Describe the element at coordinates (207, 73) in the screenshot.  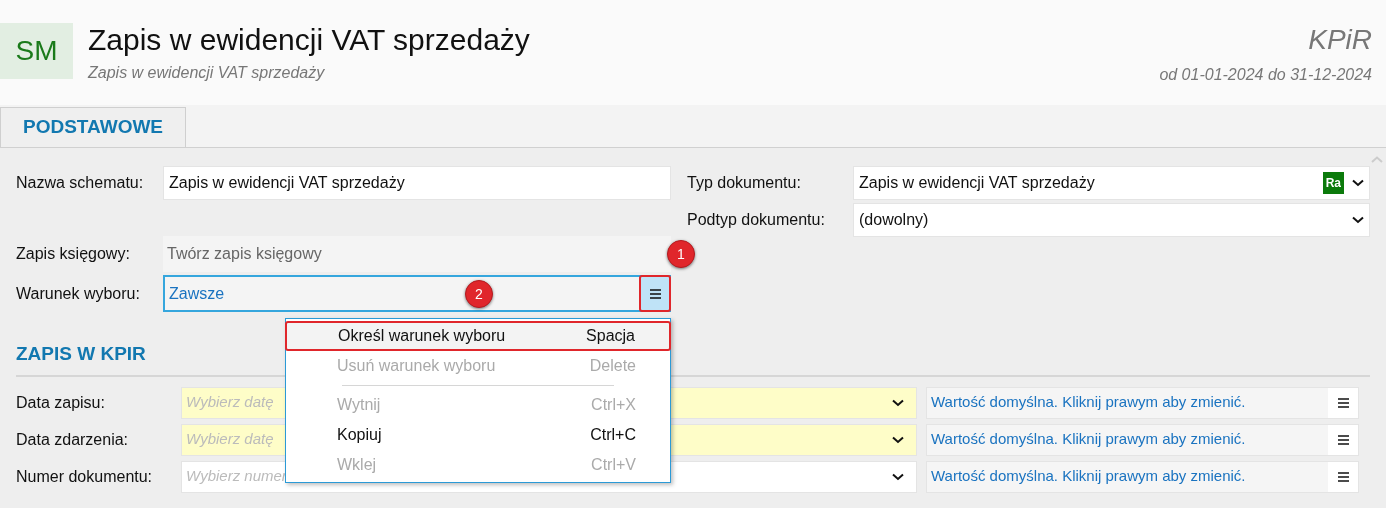
I see `page-subtitle: Zapis w ewidencji VAT sprzedaży` at that location.